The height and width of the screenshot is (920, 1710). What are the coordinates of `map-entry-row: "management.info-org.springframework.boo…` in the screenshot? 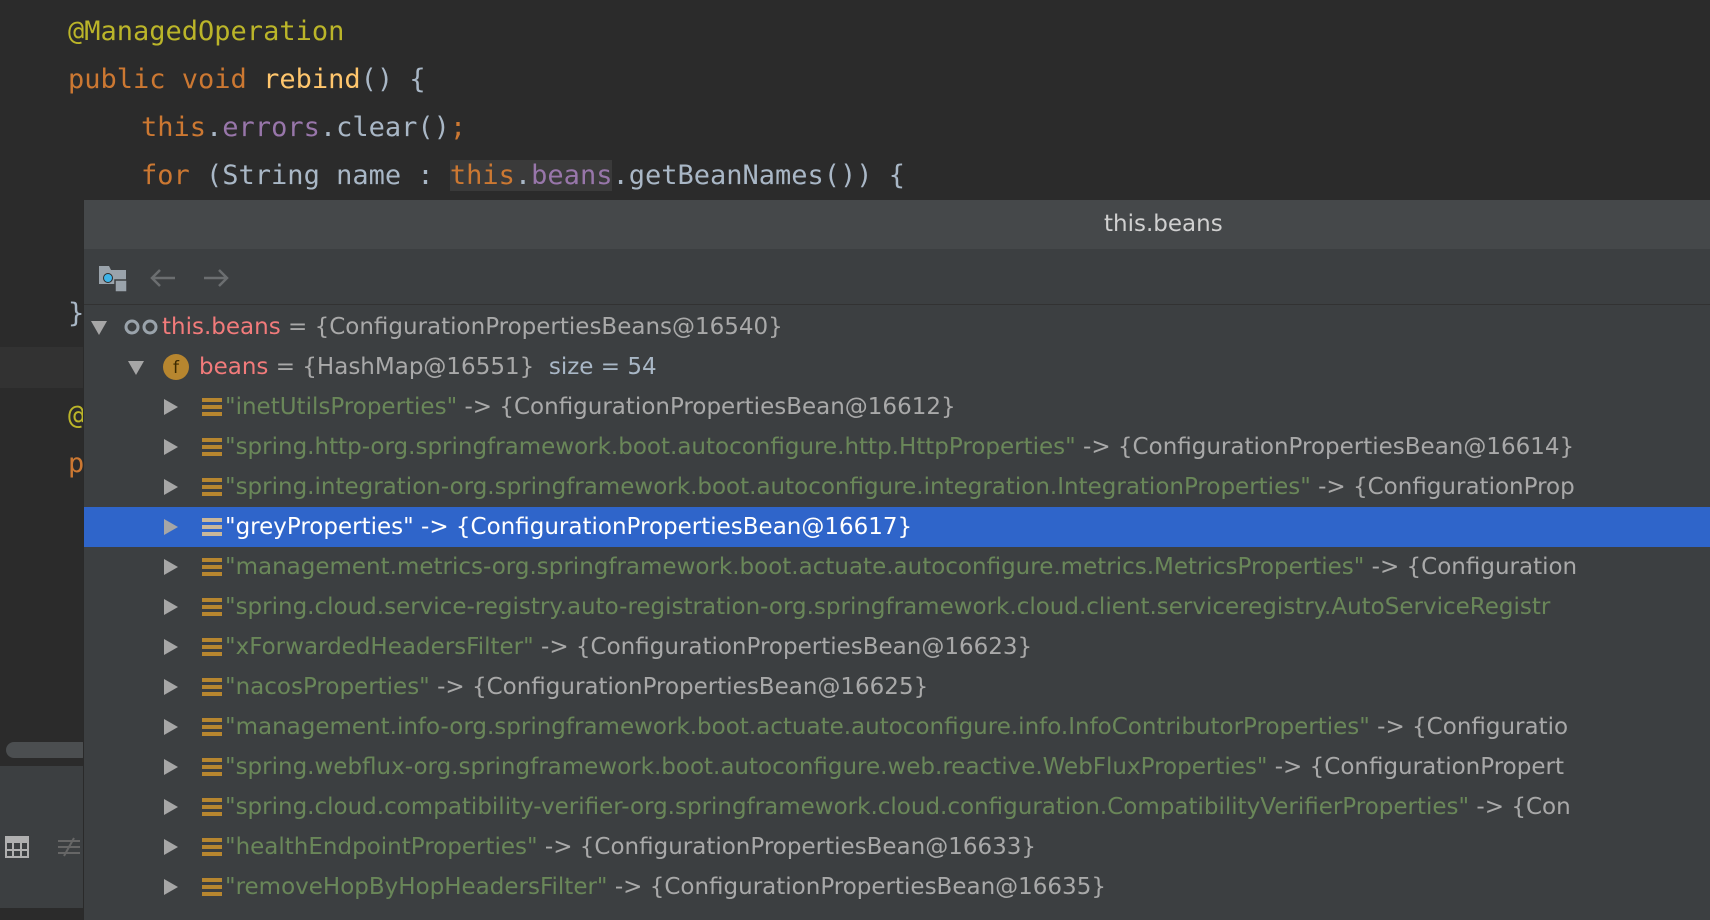 It's located at (897, 727).